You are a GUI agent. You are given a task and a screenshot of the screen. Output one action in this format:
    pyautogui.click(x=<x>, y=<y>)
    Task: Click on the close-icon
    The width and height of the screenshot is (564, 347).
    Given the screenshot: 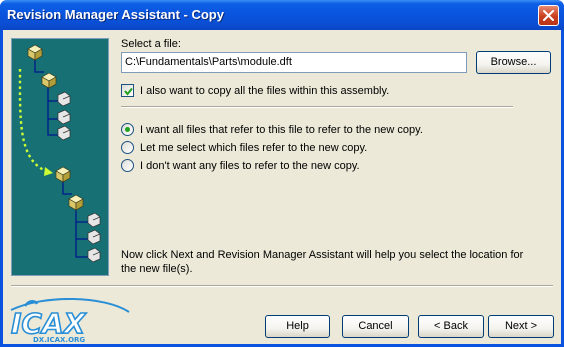 What is the action you would take?
    pyautogui.click(x=548, y=15)
    